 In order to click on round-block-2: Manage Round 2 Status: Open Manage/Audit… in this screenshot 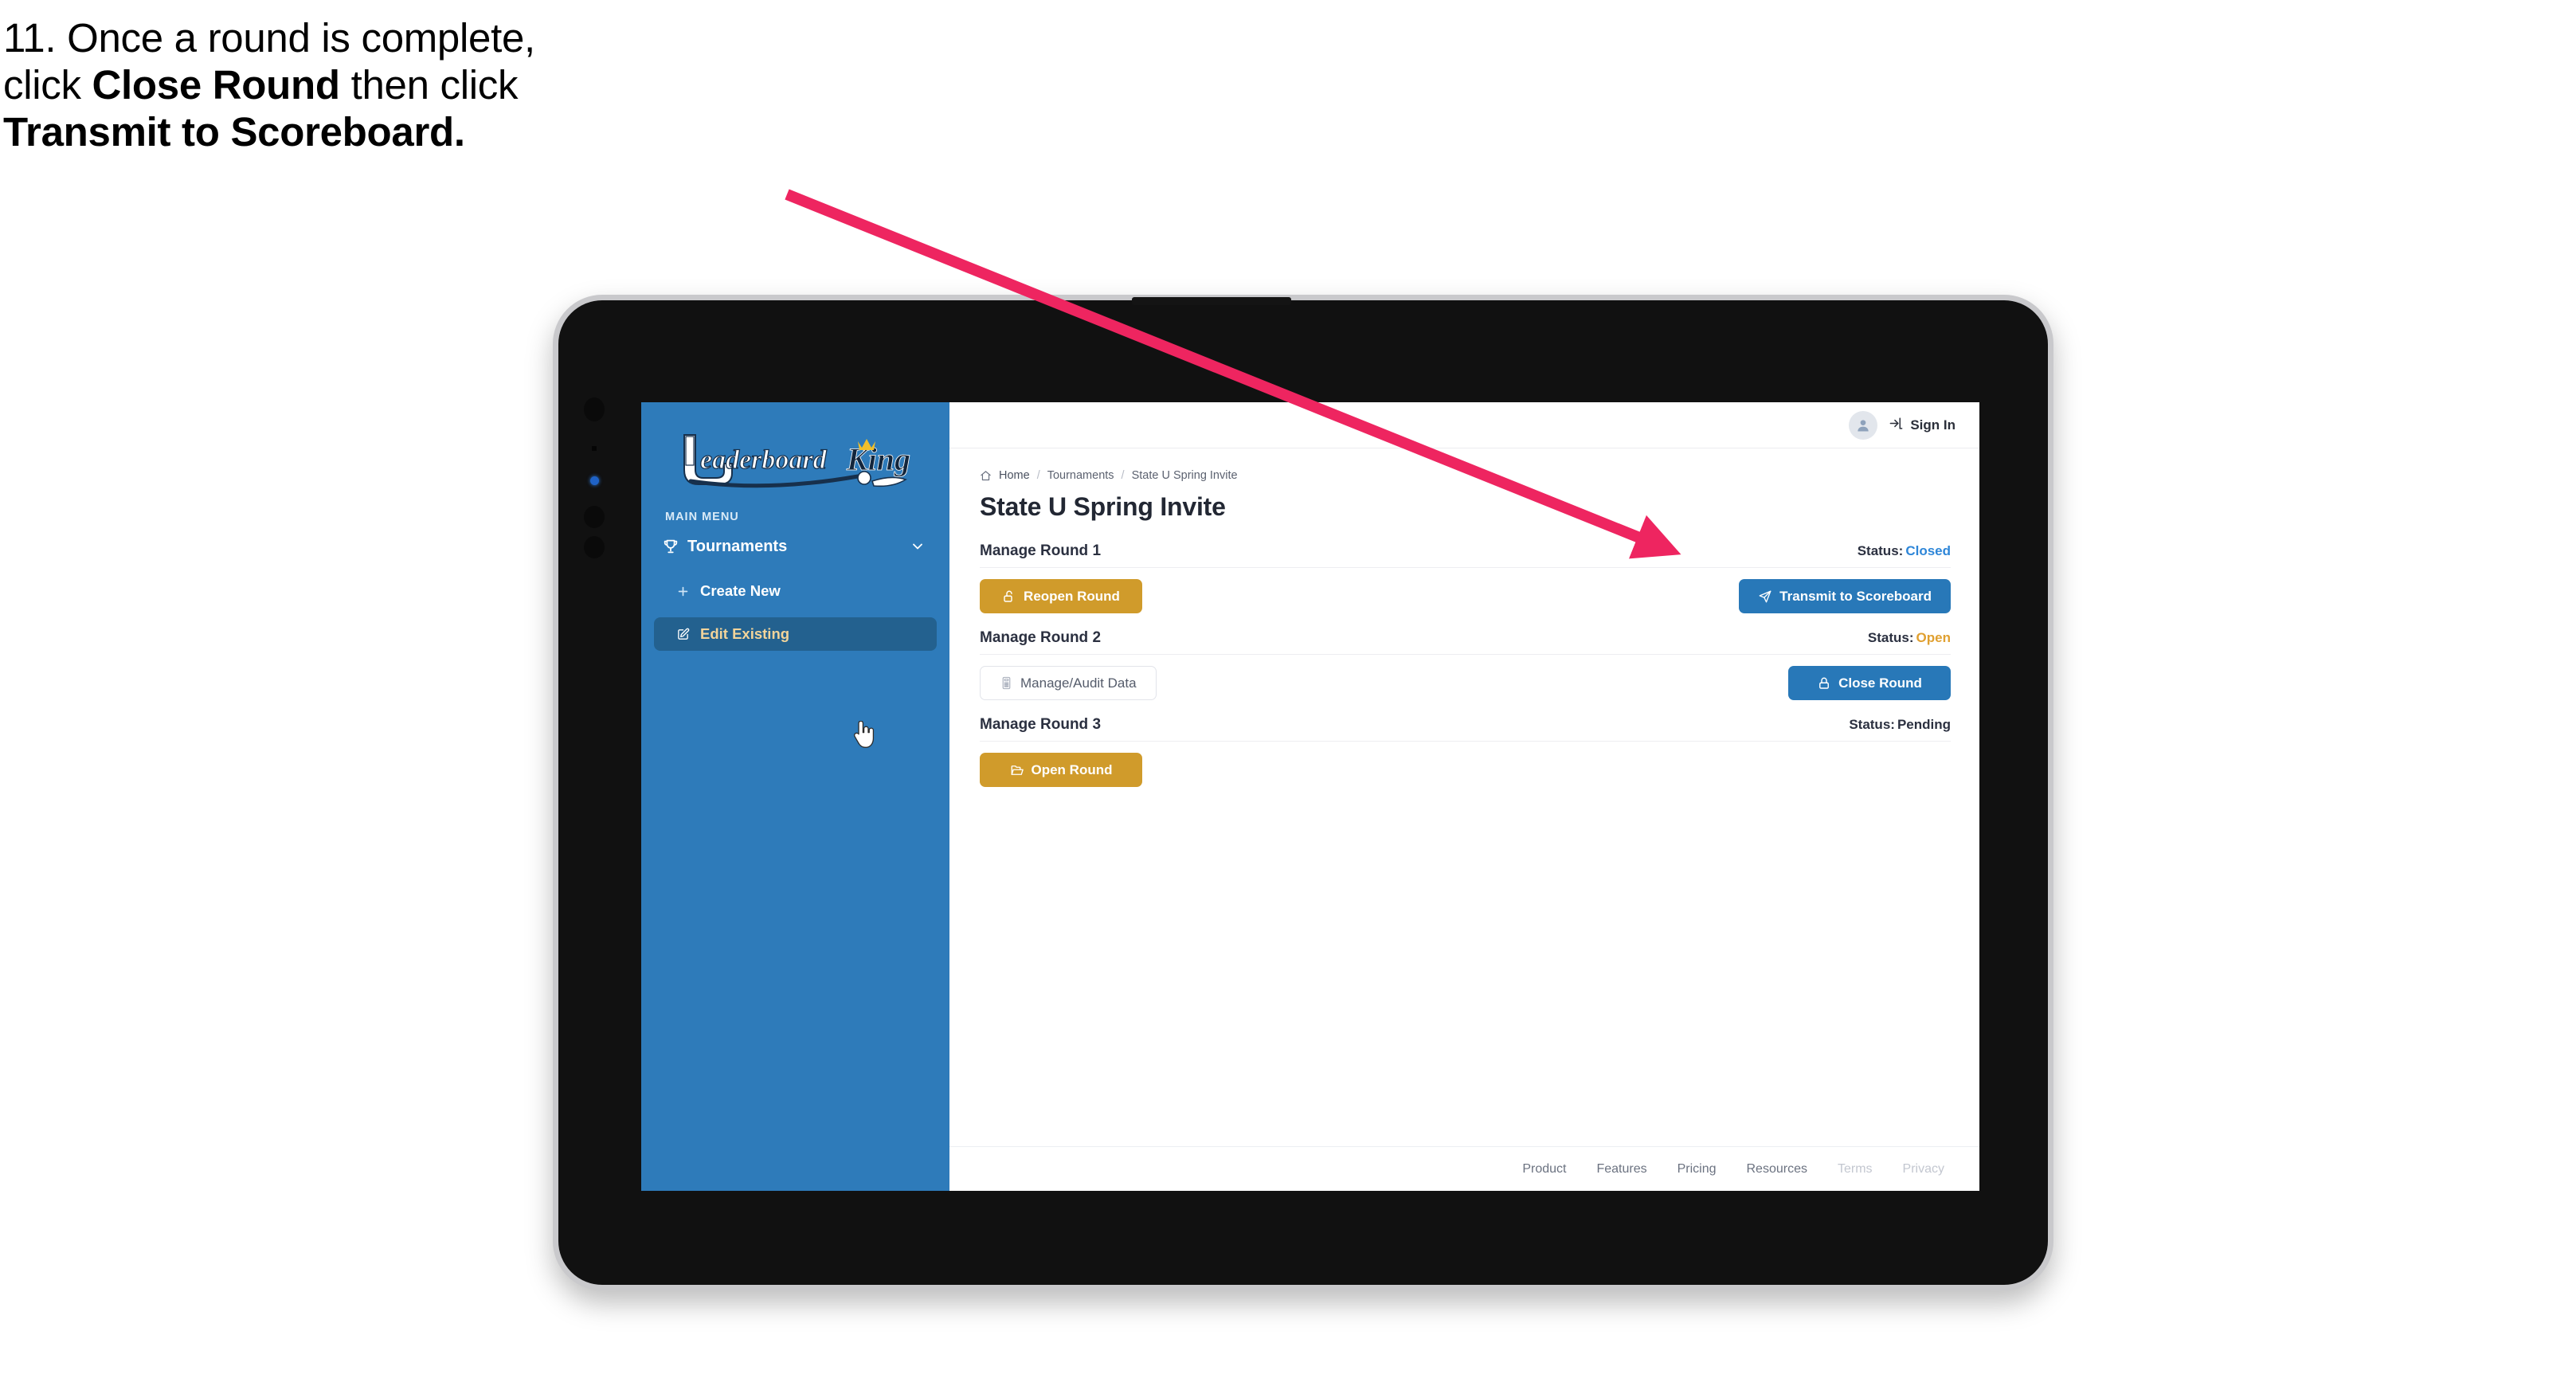, I will do `click(1465, 664)`.